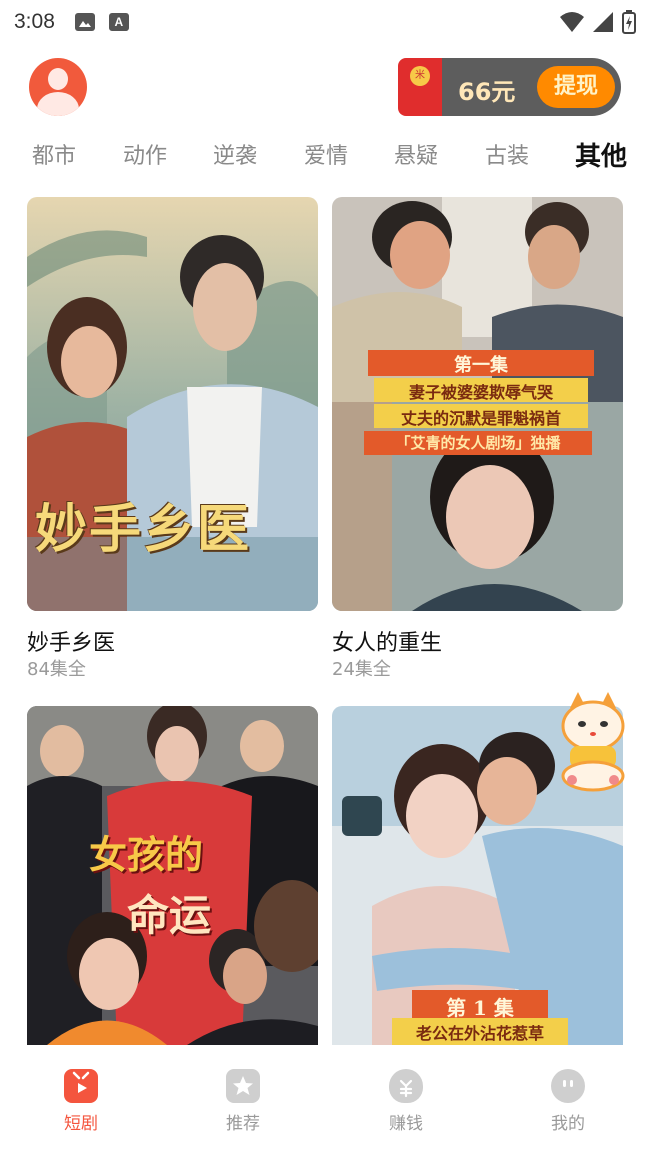 The width and height of the screenshot is (650, 1155). I want to click on withdraw-button: 提现, so click(576, 87).